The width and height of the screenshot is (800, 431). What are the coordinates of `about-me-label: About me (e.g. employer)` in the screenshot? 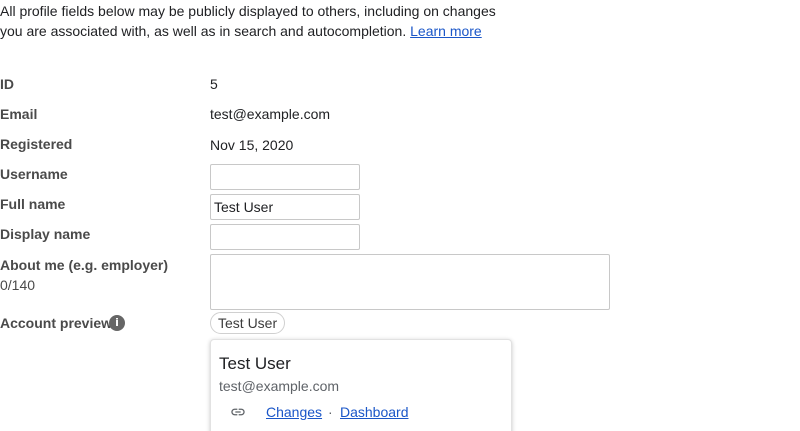 It's located at (84, 265).